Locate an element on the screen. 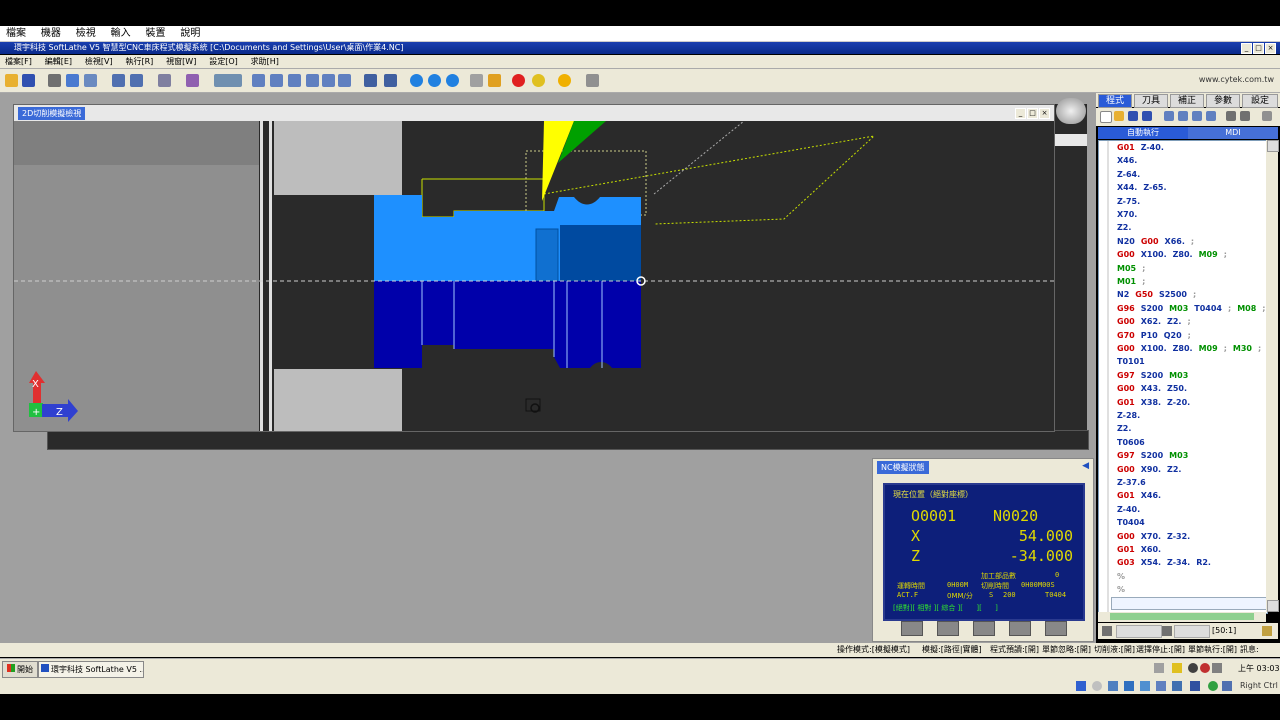  minimize-icon: _ is located at coordinates (1246, 48).